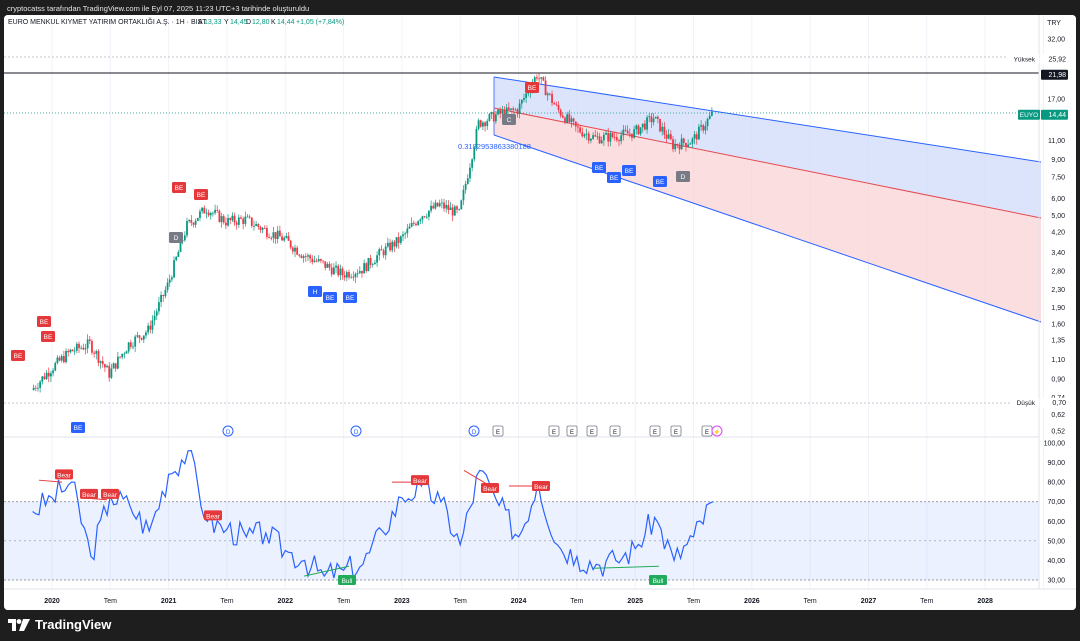 The width and height of the screenshot is (1080, 641). Describe the element at coordinates (869, 601) in the screenshot. I see `time-tick: 2027` at that location.